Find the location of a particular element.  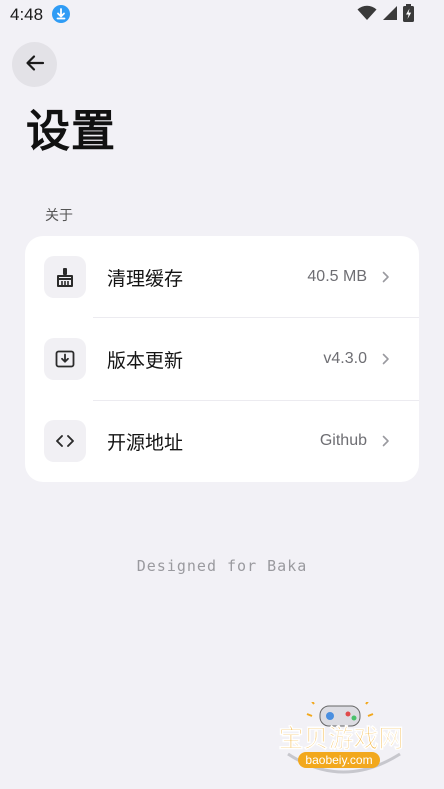

wifi-icon is located at coordinates (367, 15).